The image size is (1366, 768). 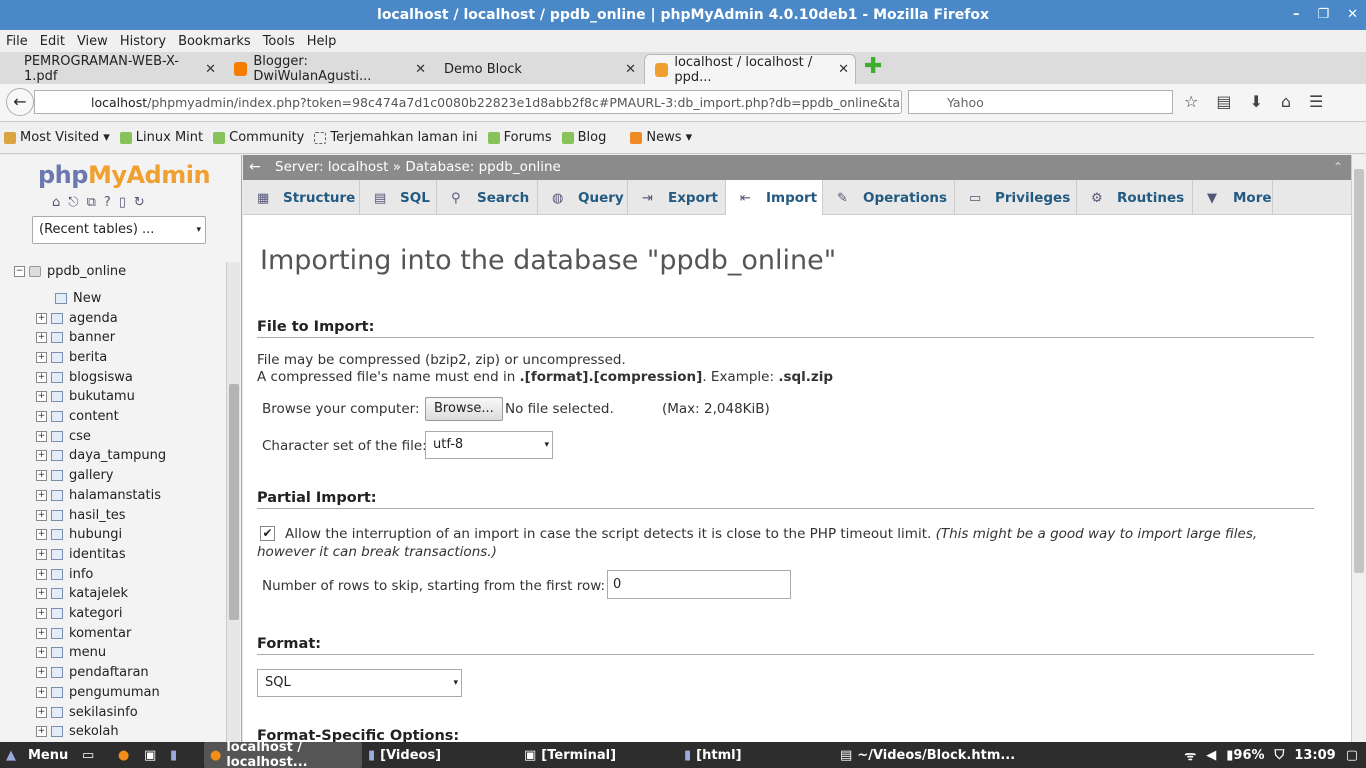 What do you see at coordinates (56, 202) in the screenshot?
I see `home-icon: ⌂` at bounding box center [56, 202].